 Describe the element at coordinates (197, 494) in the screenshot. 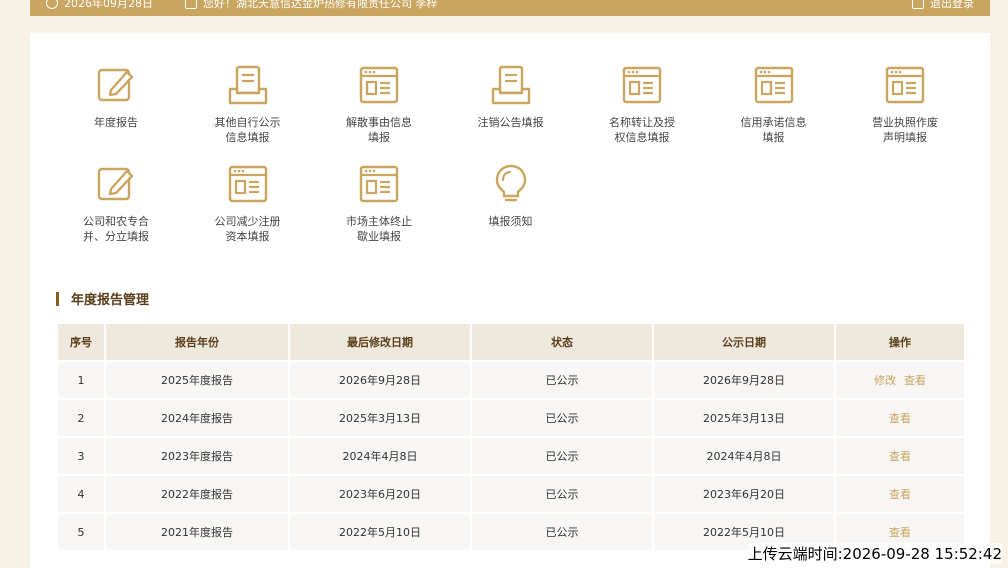

I see `cell-year: 2022年度报告` at that location.